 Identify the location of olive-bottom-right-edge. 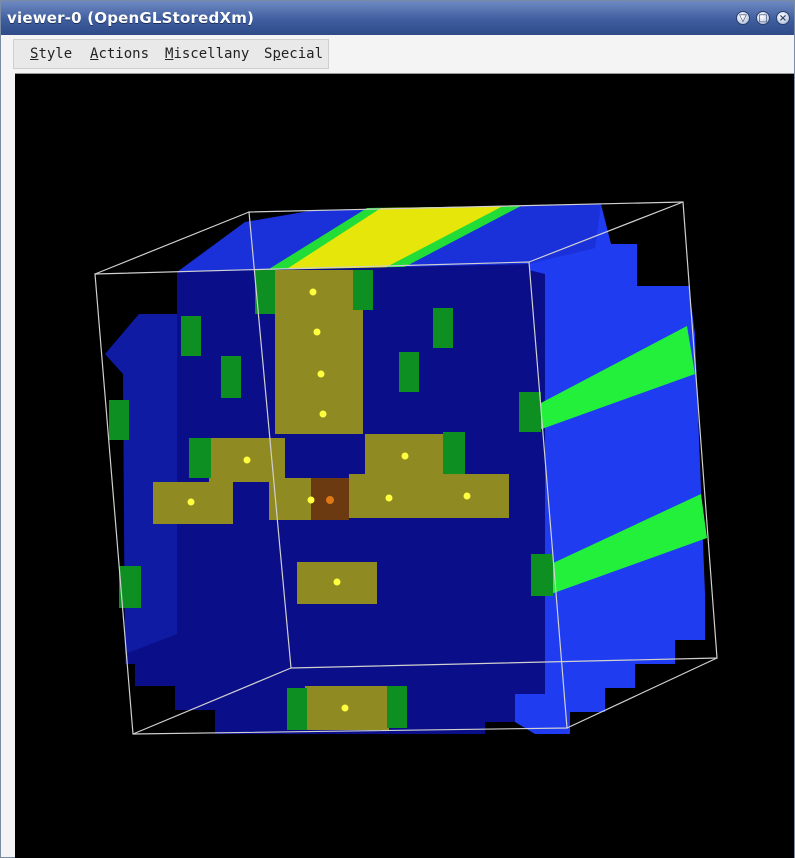
(397, 707).